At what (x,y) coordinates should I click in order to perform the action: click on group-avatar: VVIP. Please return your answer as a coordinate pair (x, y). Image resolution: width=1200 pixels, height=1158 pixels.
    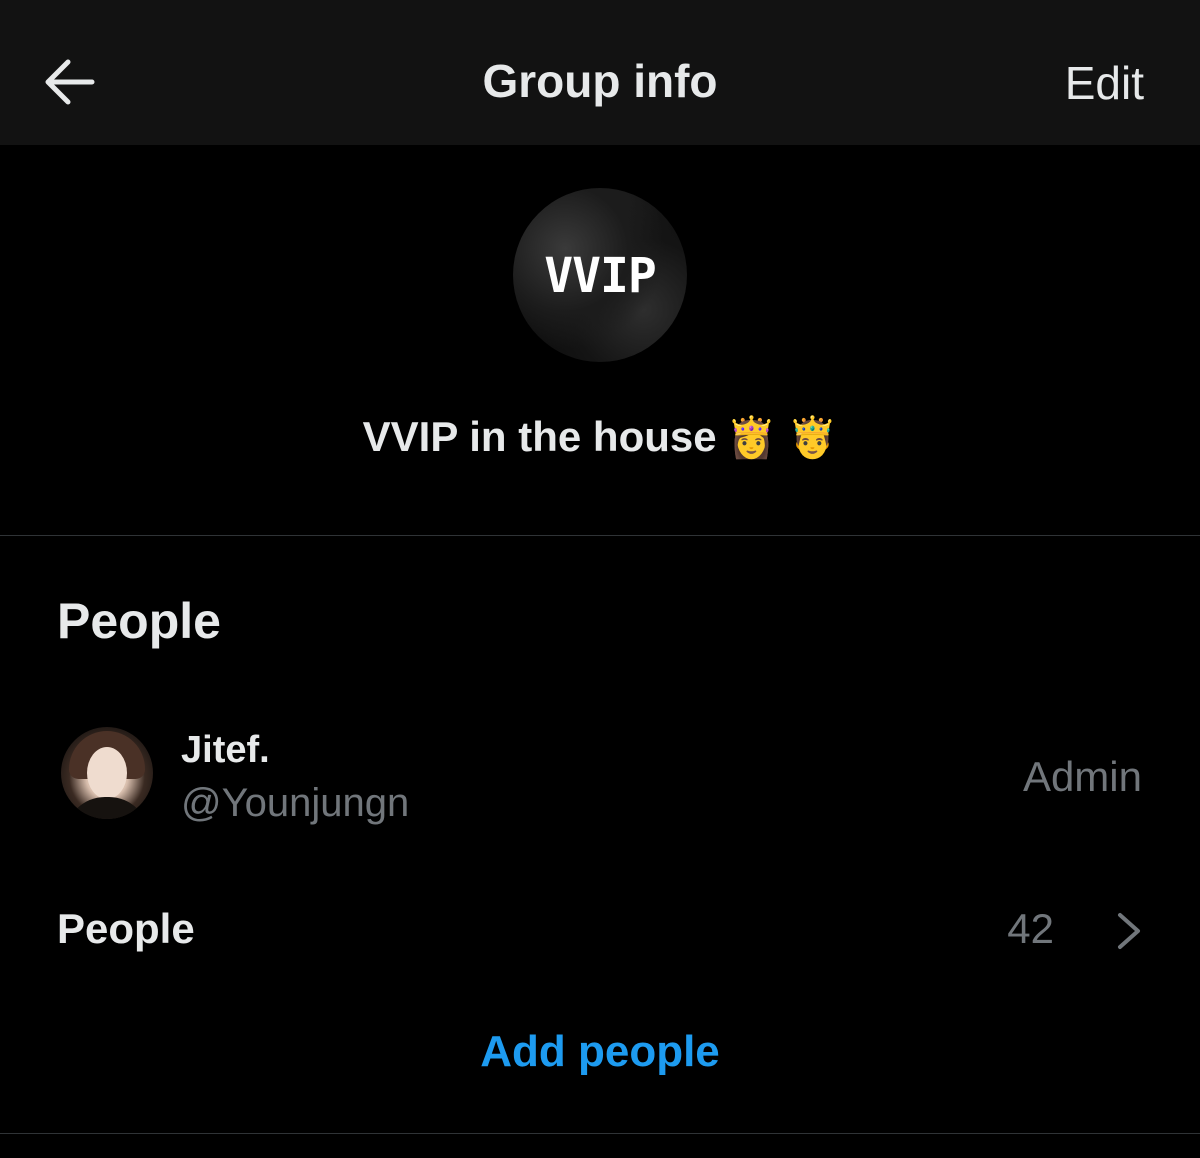
    Looking at the image, I should click on (600, 275).